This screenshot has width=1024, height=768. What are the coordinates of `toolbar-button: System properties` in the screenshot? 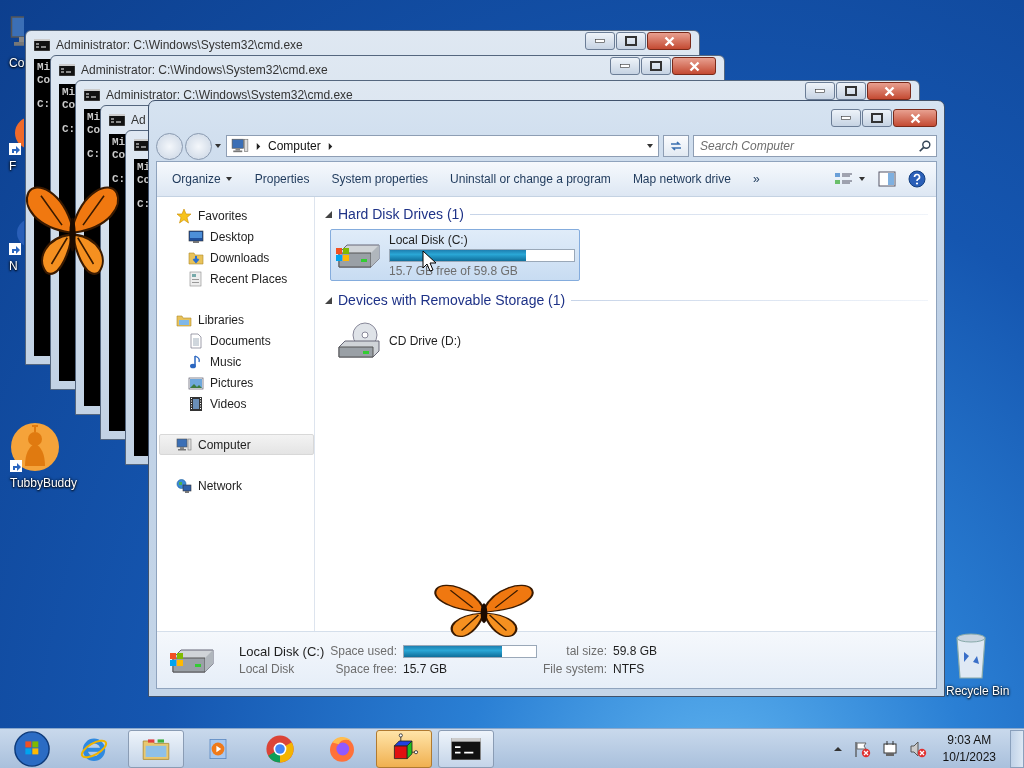 It's located at (380, 179).